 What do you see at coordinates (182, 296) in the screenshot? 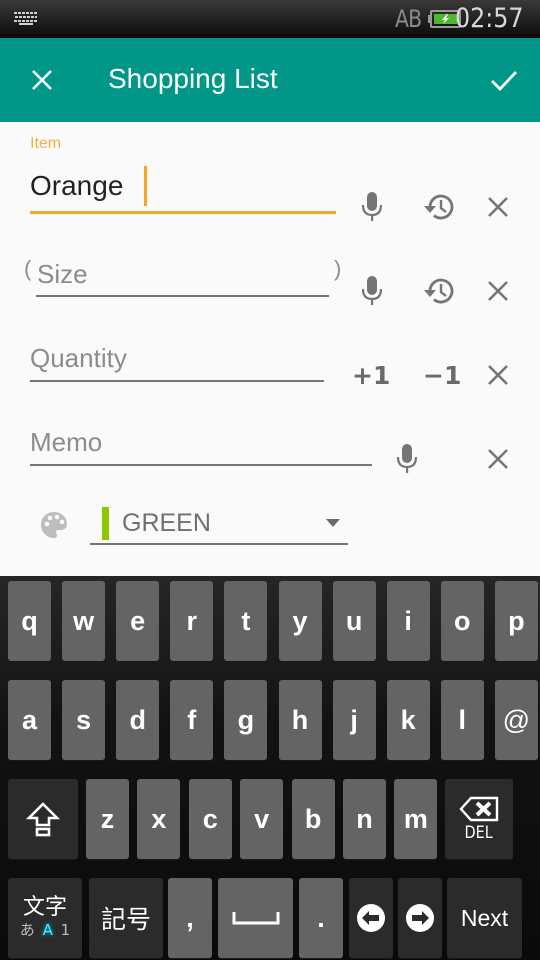
I see `size-input-underline` at bounding box center [182, 296].